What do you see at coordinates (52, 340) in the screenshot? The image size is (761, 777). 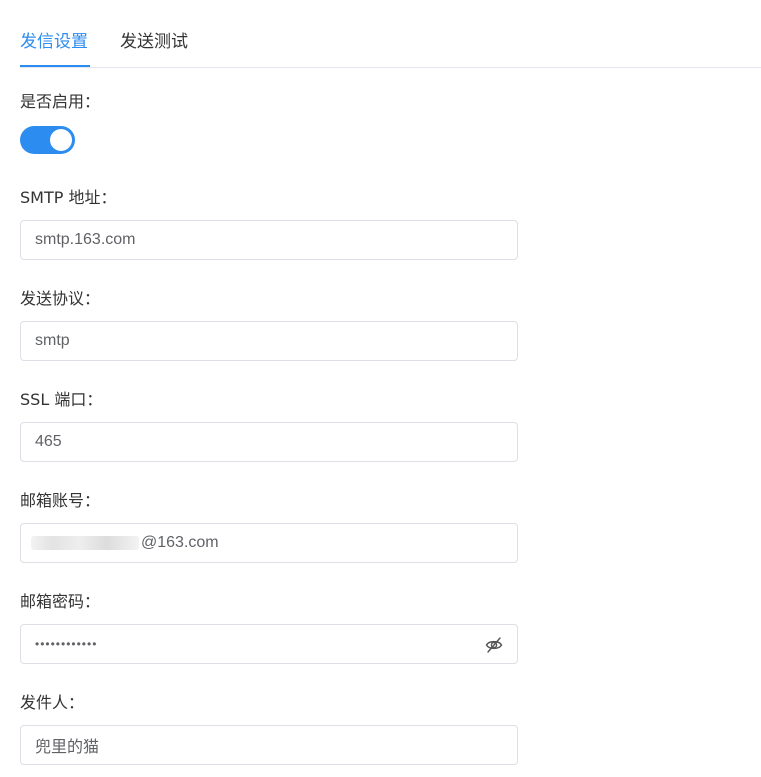 I see `protocol-value: smtp` at bounding box center [52, 340].